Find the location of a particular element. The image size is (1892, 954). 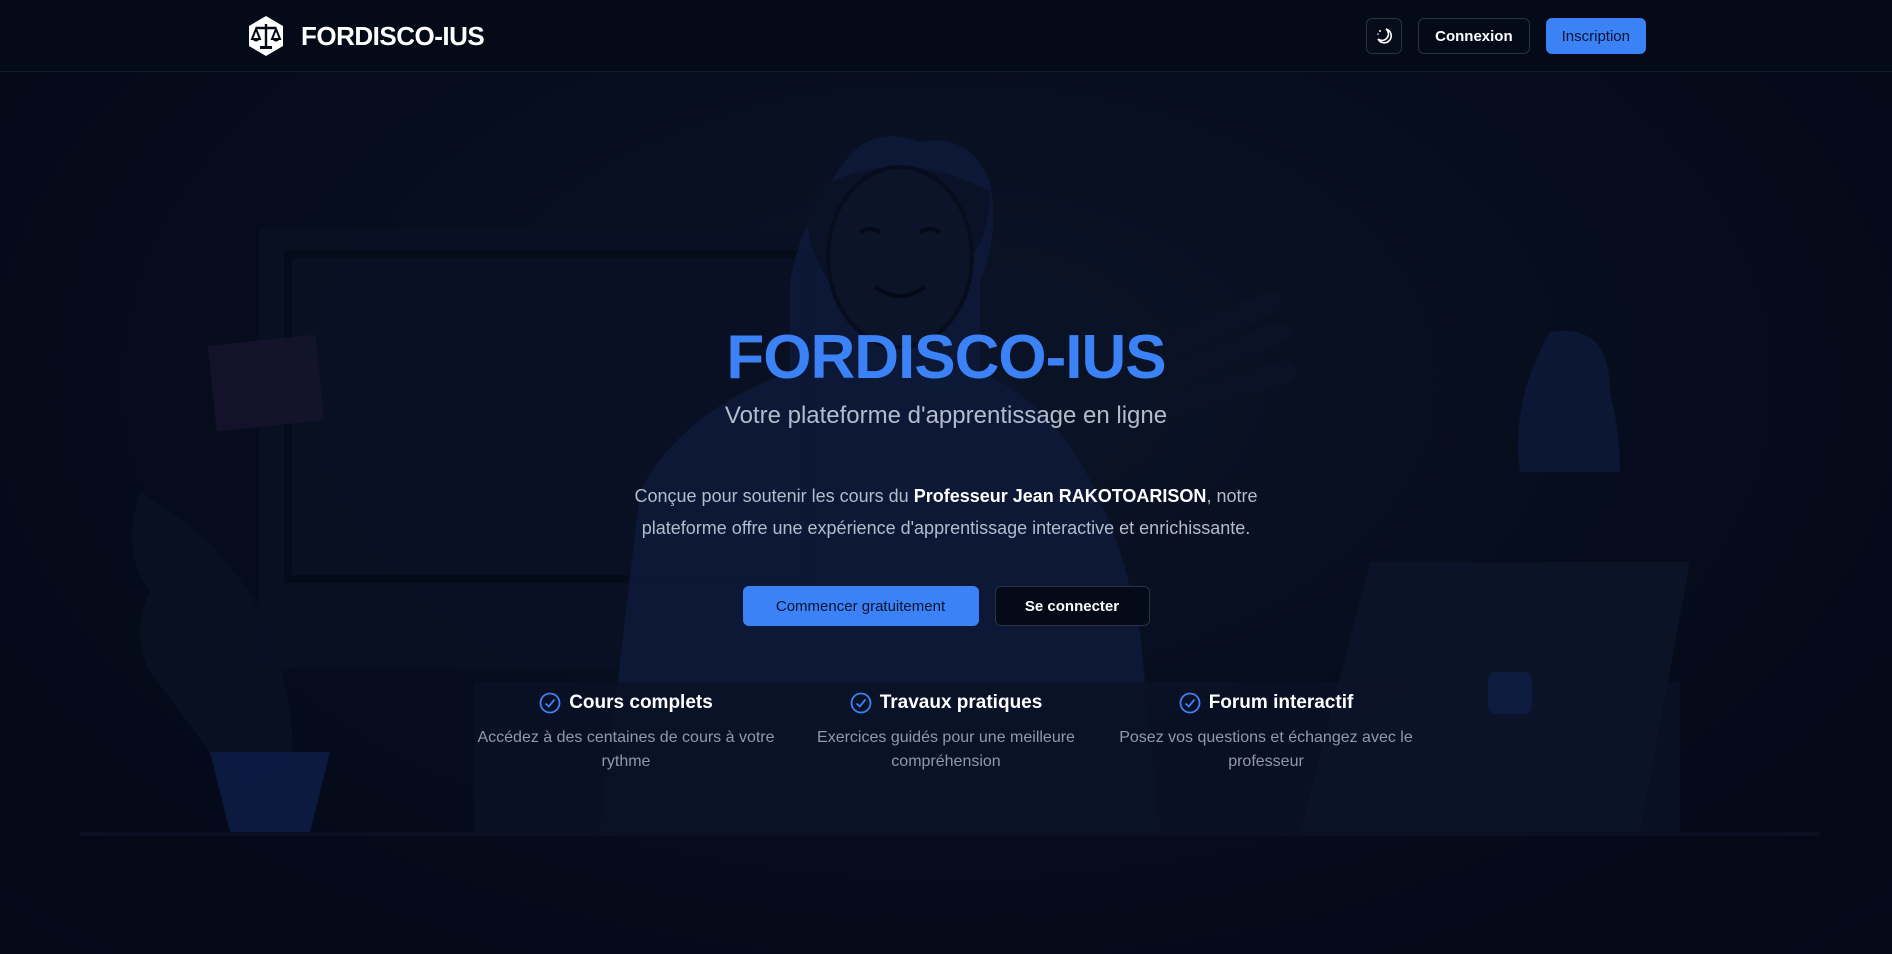

login-button: Connexion is located at coordinates (1474, 36).